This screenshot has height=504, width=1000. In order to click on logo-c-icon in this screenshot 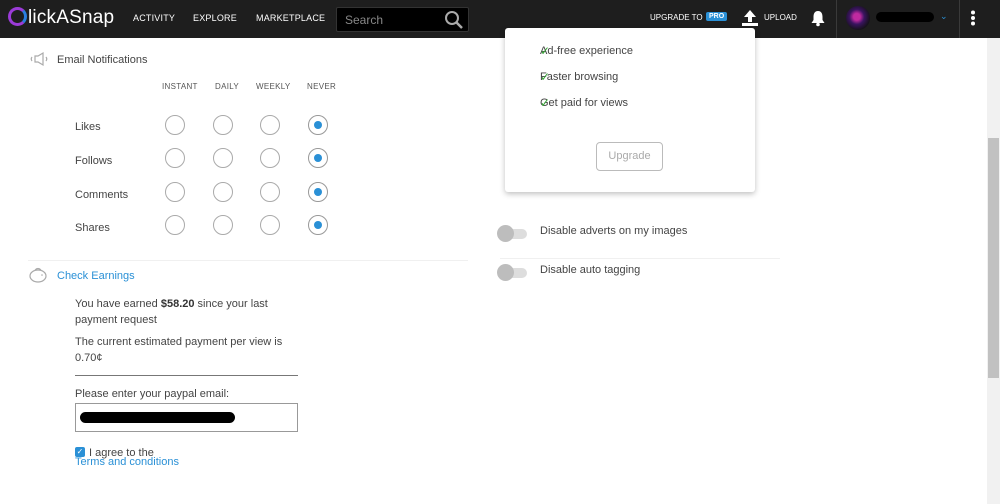, I will do `click(17, 16)`.